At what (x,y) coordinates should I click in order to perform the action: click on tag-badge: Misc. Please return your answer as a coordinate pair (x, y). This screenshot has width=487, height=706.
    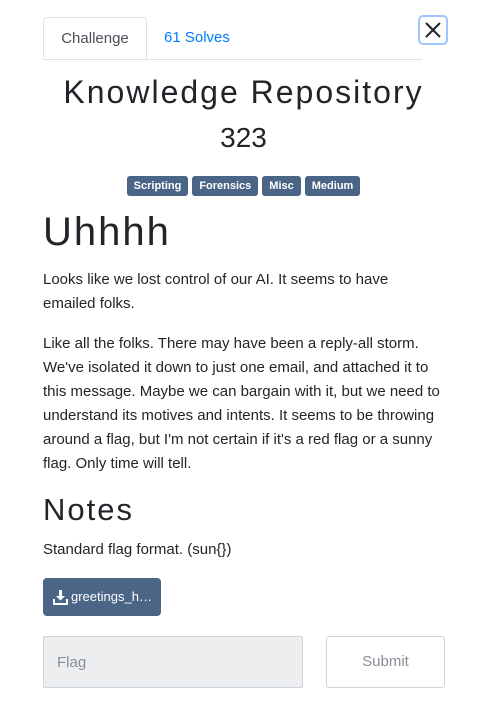
    Looking at the image, I should click on (281, 186).